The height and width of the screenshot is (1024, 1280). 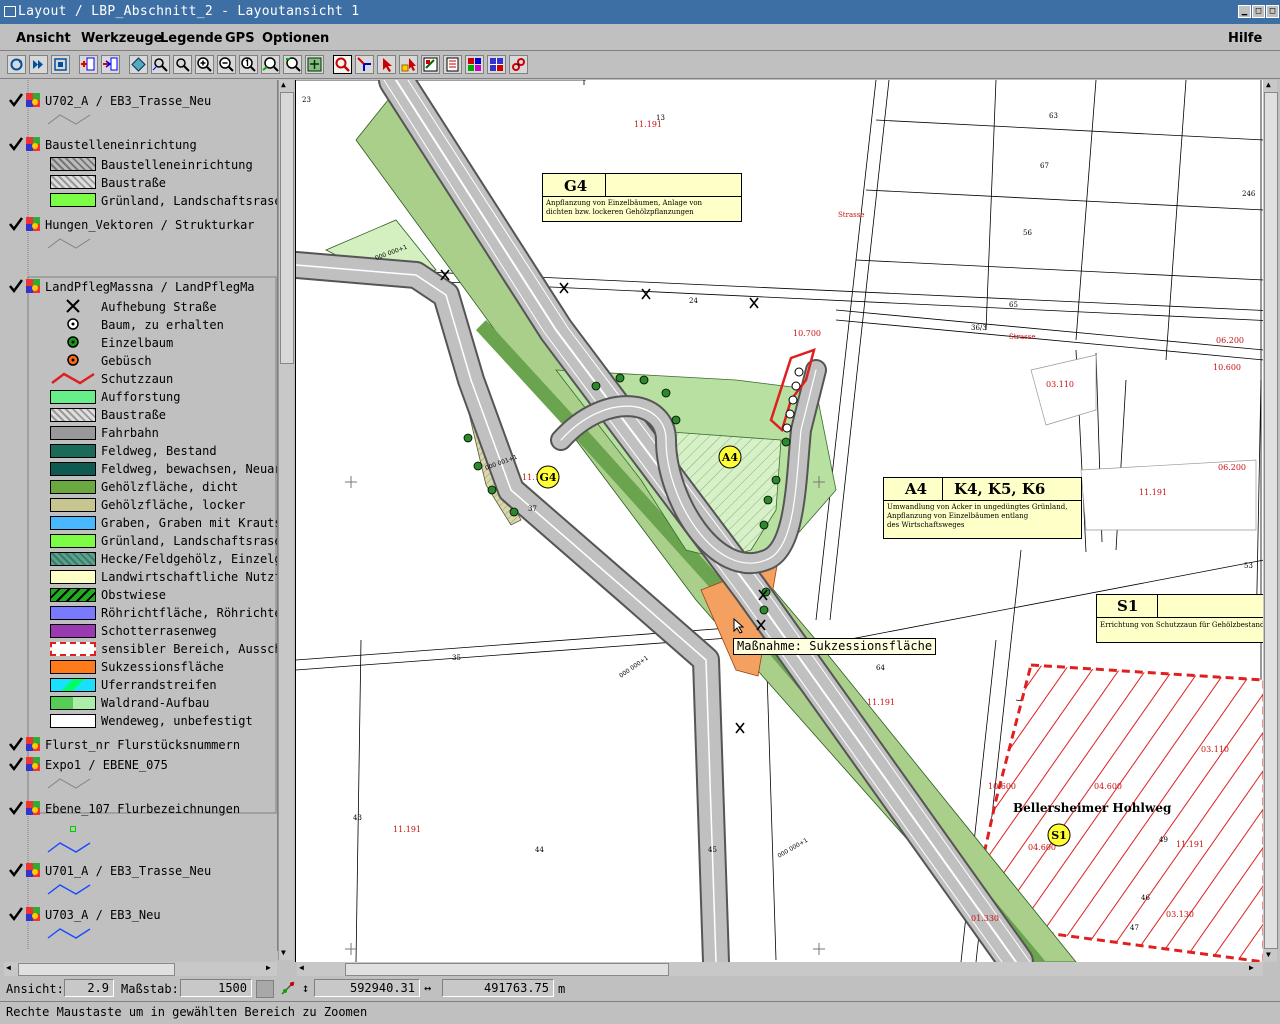 I want to click on parcel-number: 56, so click(x=1027, y=233).